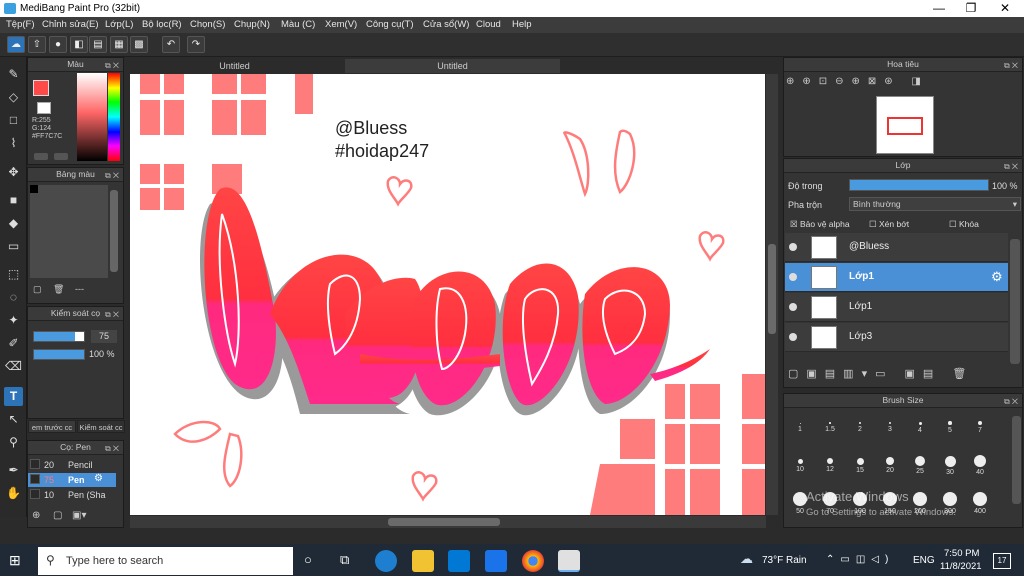  Describe the element at coordinates (961, 553) in the screenshot. I see `clock-time: 7:50 PM` at that location.